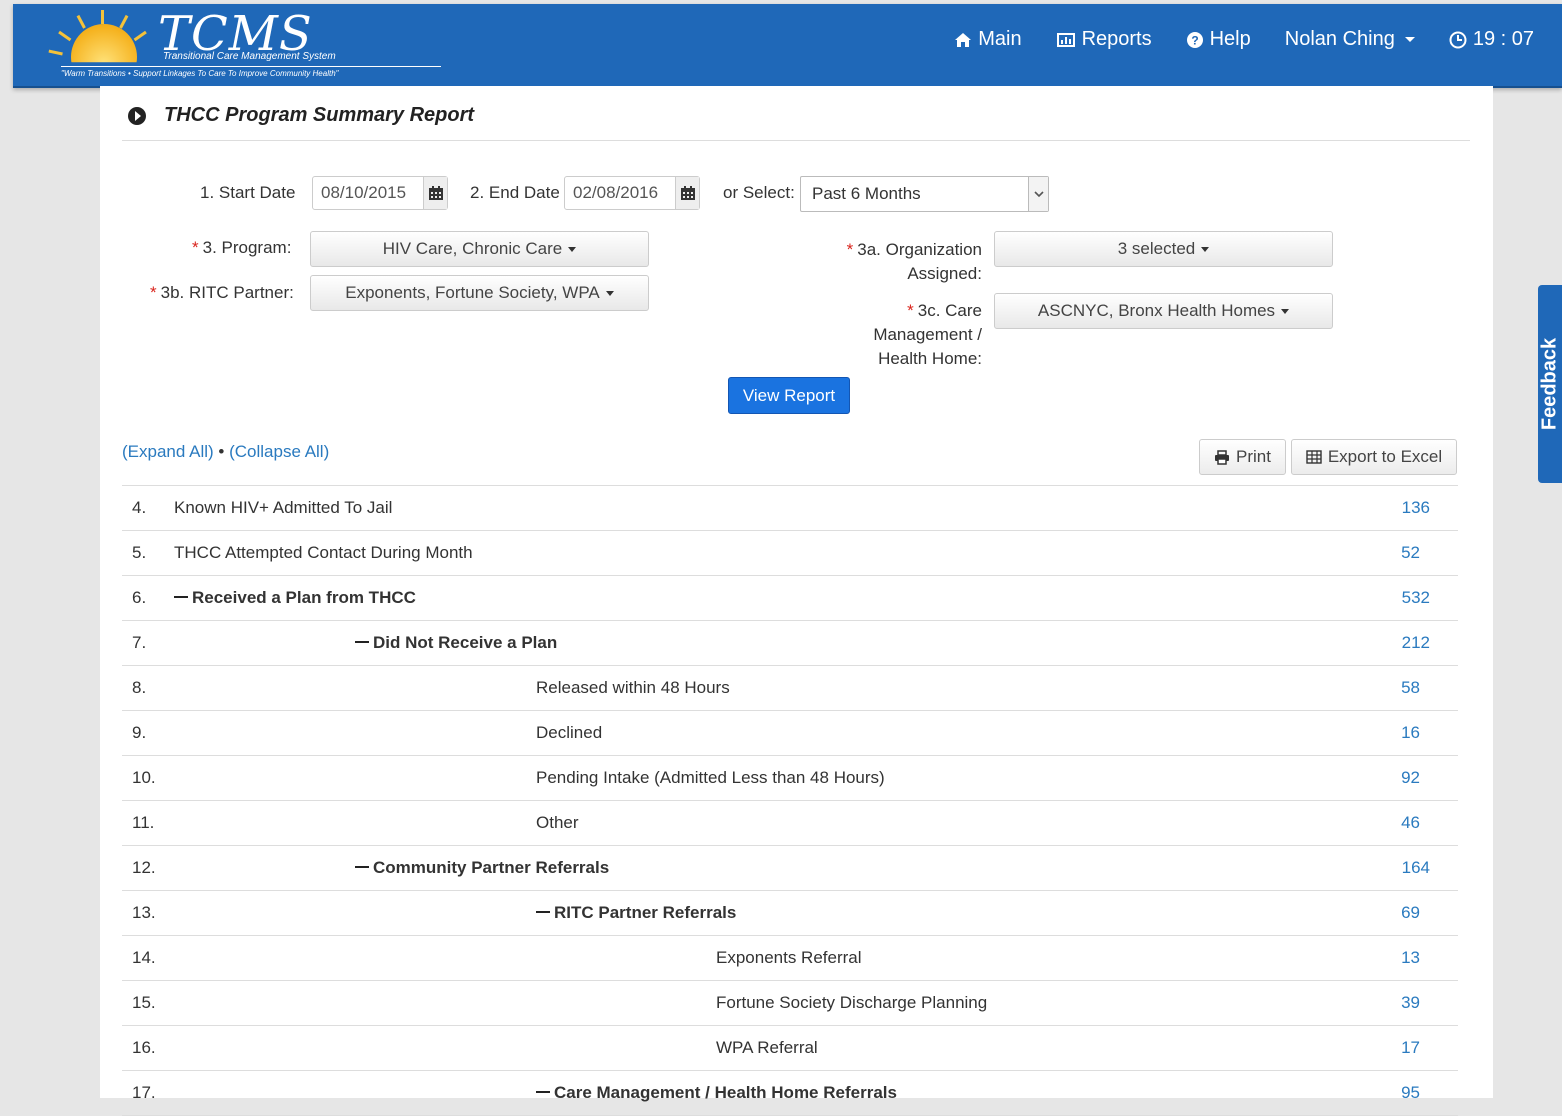 This screenshot has width=1562, height=1116. I want to click on row-value-link: 92, so click(1410, 778).